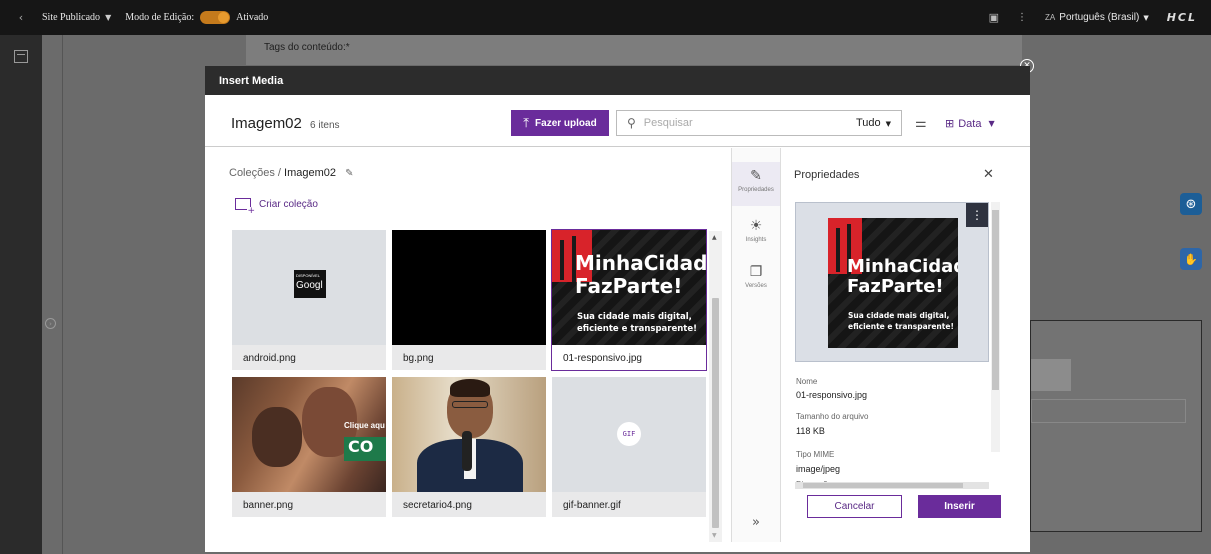  I want to click on language-selector: ZA Português (Brasil) ▼, so click(1097, 17).